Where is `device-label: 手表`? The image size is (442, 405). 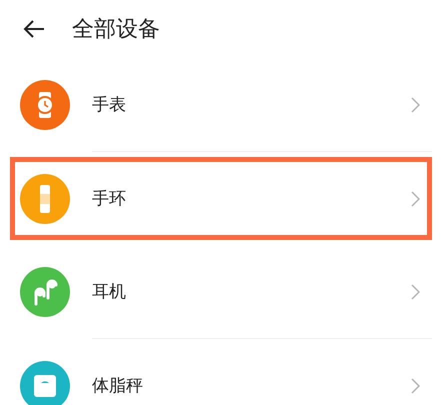 device-label: 手表 is located at coordinates (109, 105).